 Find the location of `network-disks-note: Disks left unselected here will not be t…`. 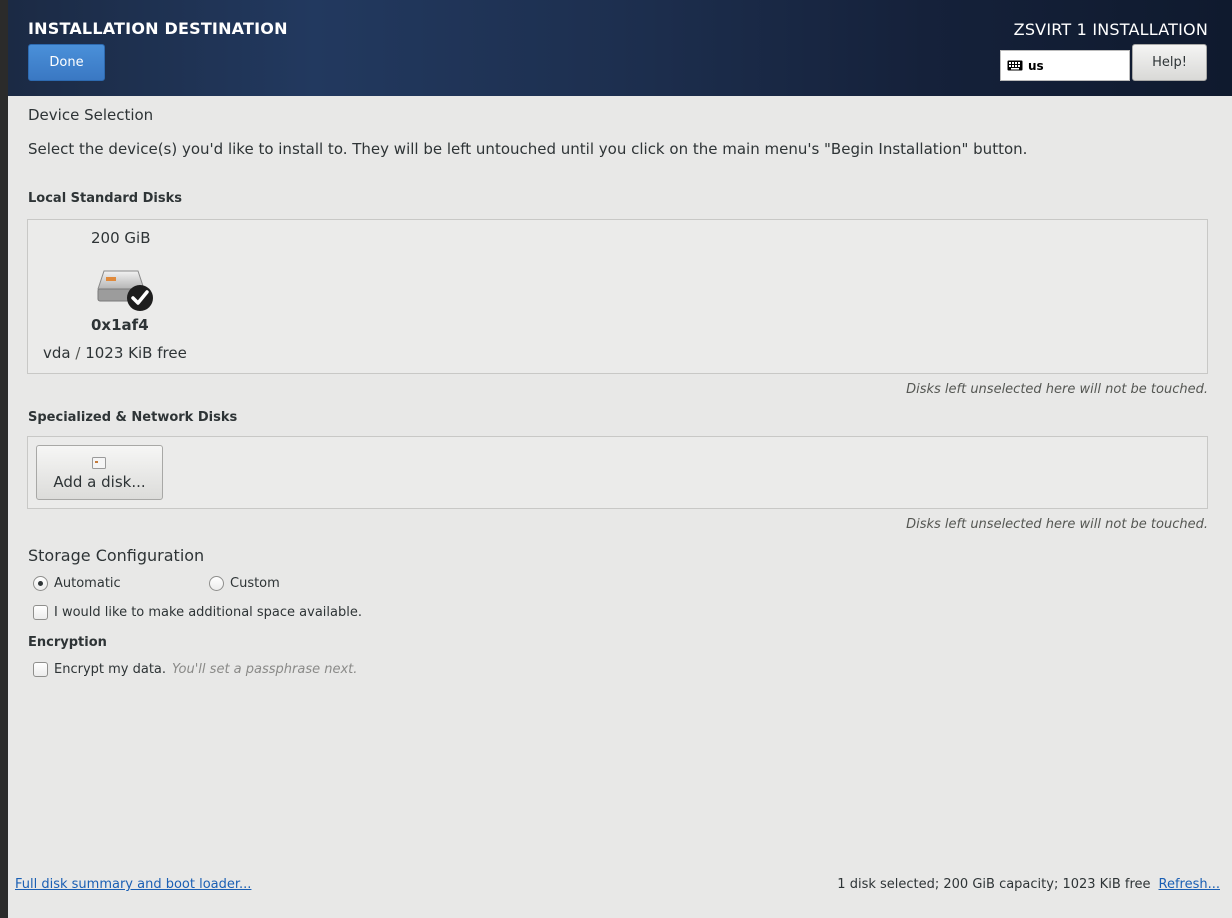

network-disks-note: Disks left unselected here will not be t… is located at coordinates (1057, 524).